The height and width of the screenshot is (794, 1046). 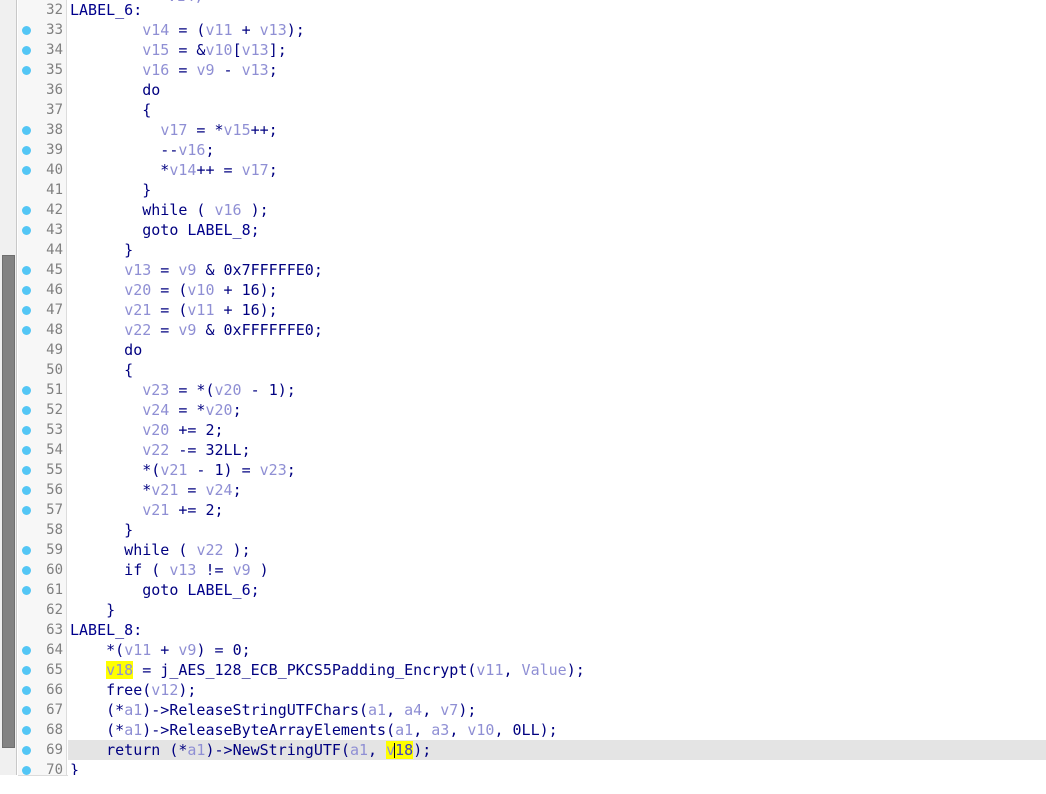 I want to click on code-token: =, so click(x=146, y=670).